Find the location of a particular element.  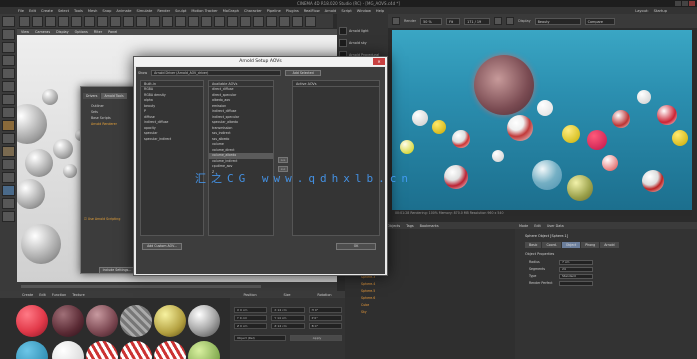

coord-rotation-h: H 0° is located at coordinates (325, 310).